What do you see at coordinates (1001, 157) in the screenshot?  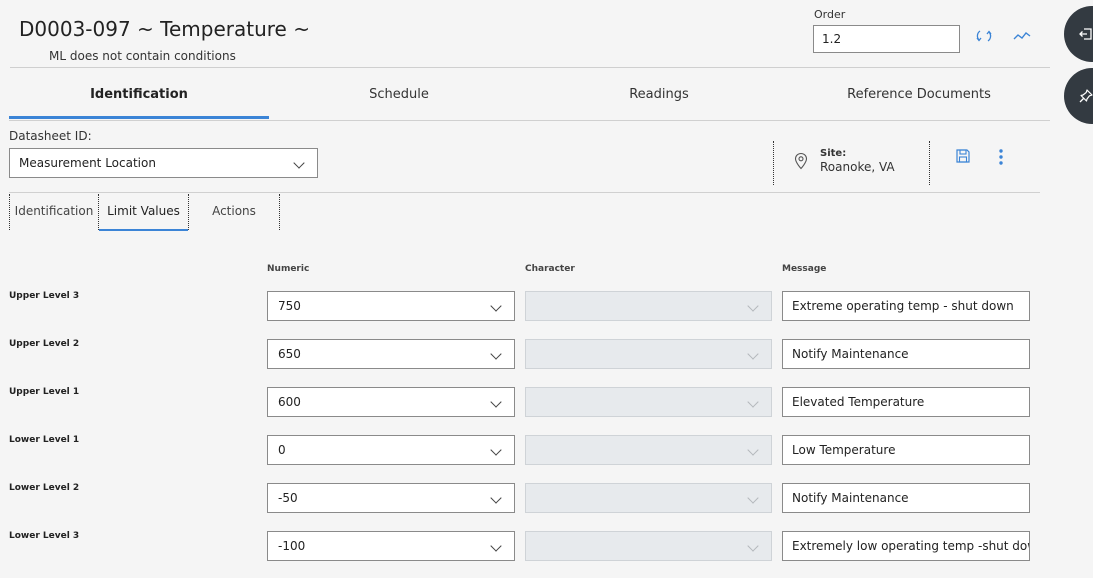 I see `more-options-icon` at bounding box center [1001, 157].